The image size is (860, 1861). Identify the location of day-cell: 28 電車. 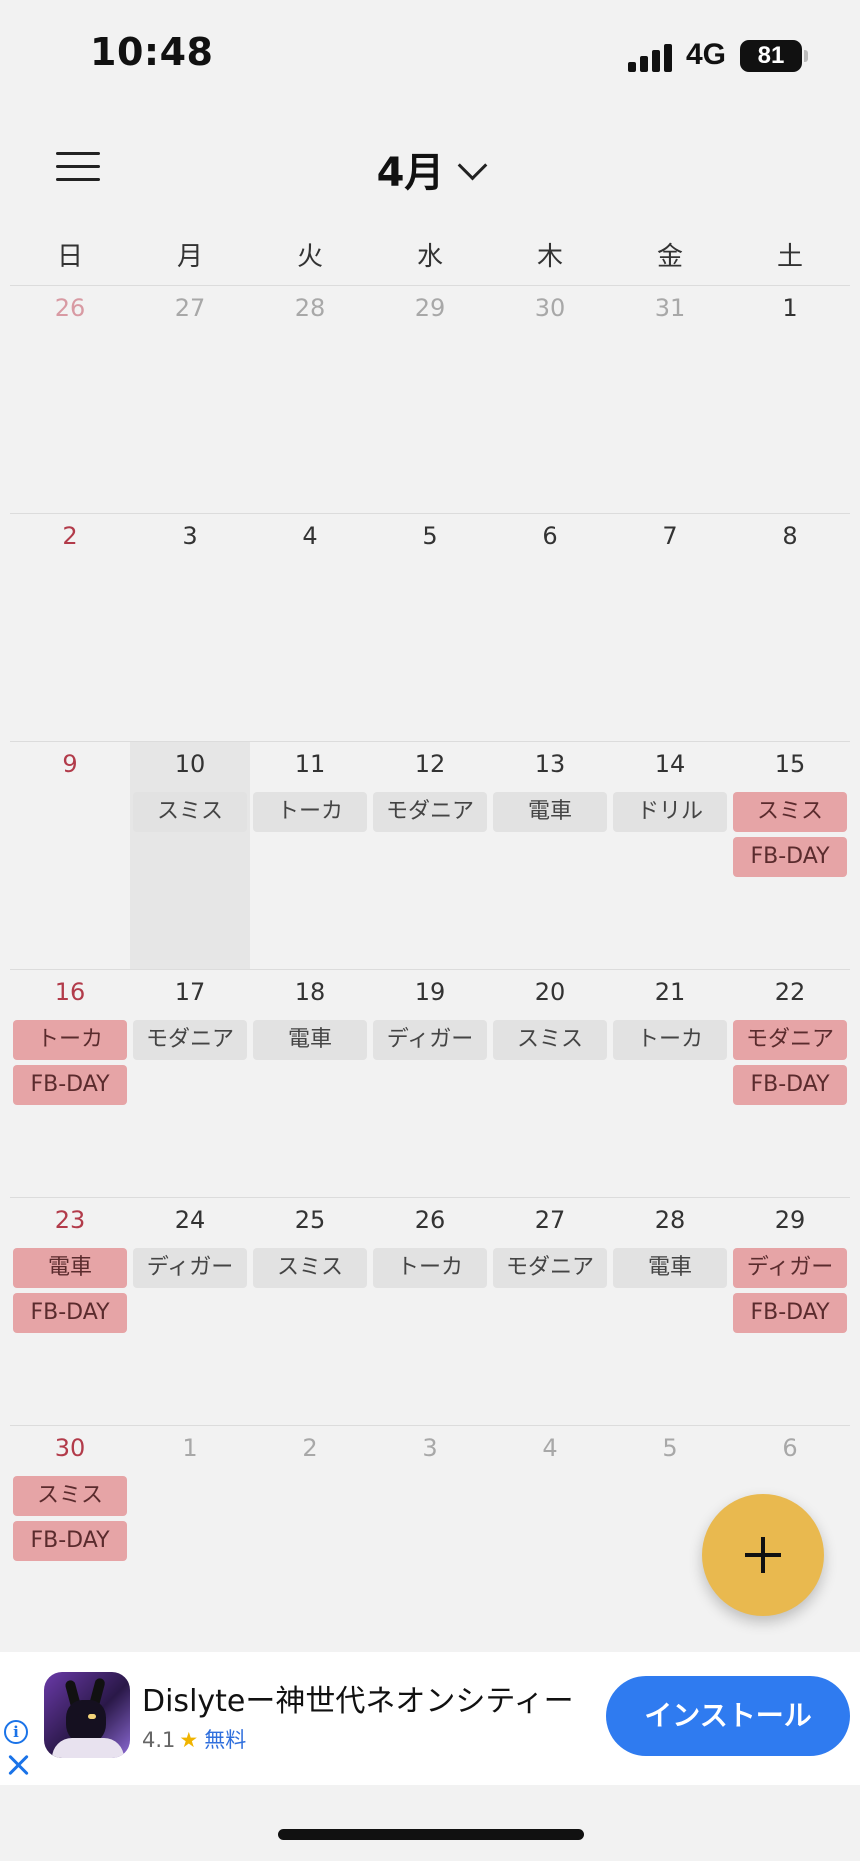
(670, 1312).